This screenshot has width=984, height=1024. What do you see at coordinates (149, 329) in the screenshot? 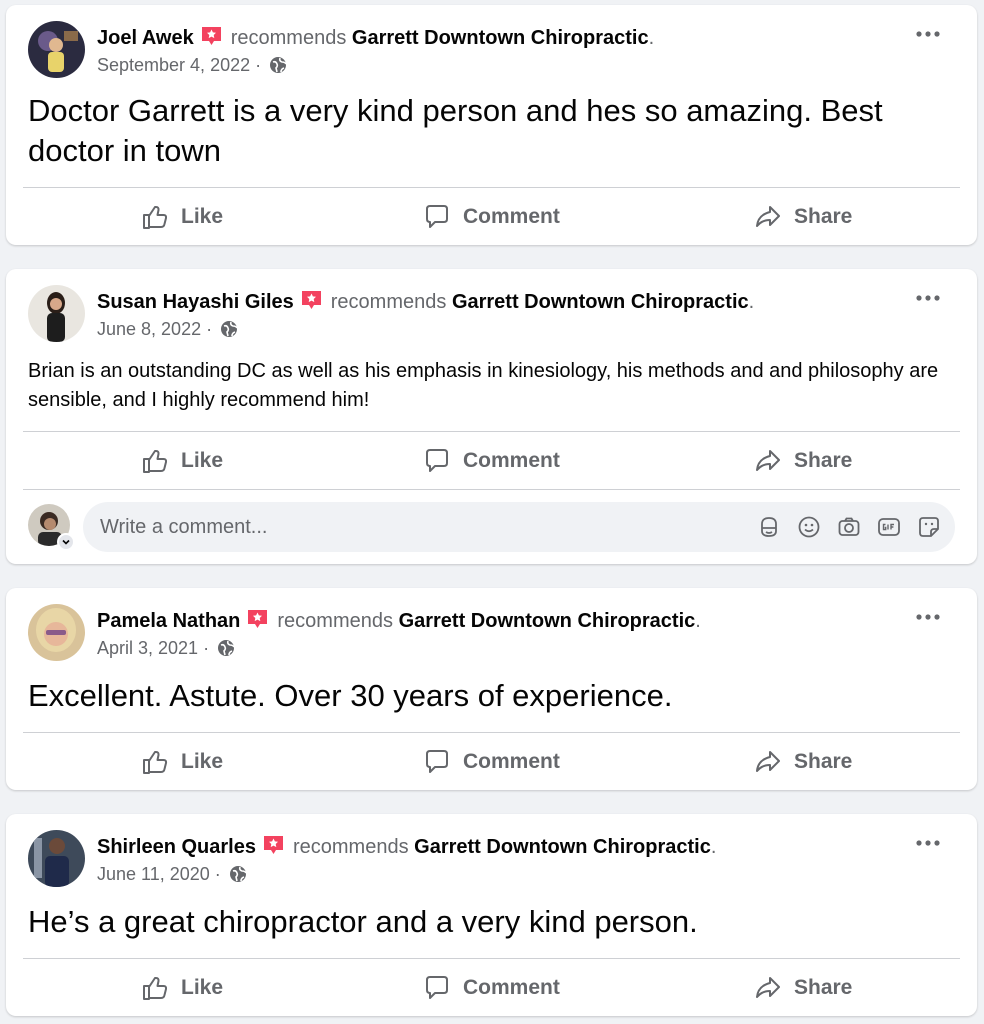
I see `post-date: June 8, 2022` at bounding box center [149, 329].